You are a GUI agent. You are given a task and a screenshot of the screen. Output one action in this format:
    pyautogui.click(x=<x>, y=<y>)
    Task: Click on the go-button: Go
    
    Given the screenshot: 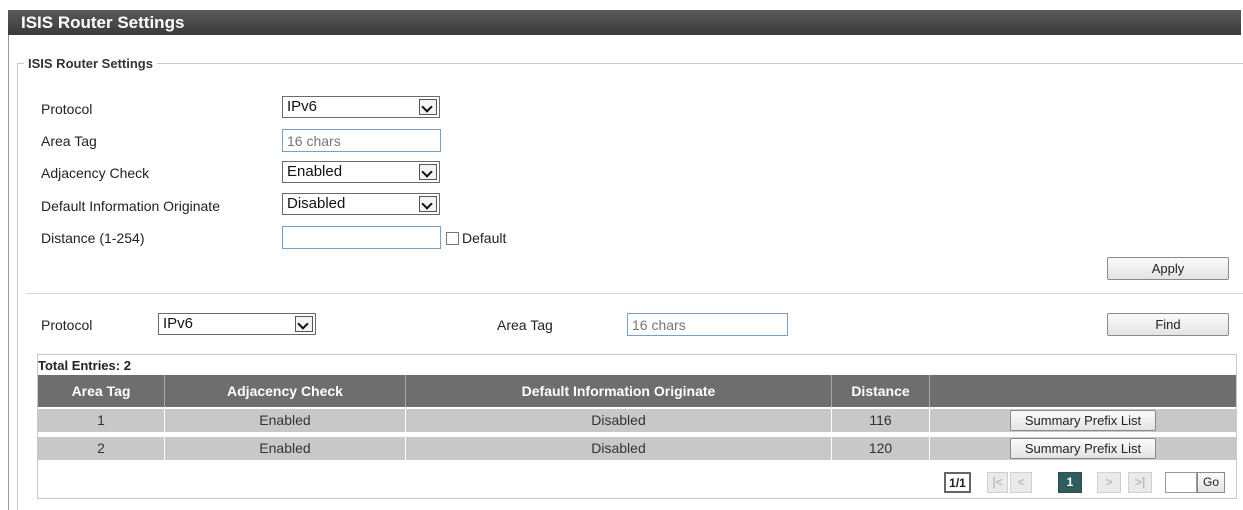 What is the action you would take?
    pyautogui.click(x=1211, y=482)
    